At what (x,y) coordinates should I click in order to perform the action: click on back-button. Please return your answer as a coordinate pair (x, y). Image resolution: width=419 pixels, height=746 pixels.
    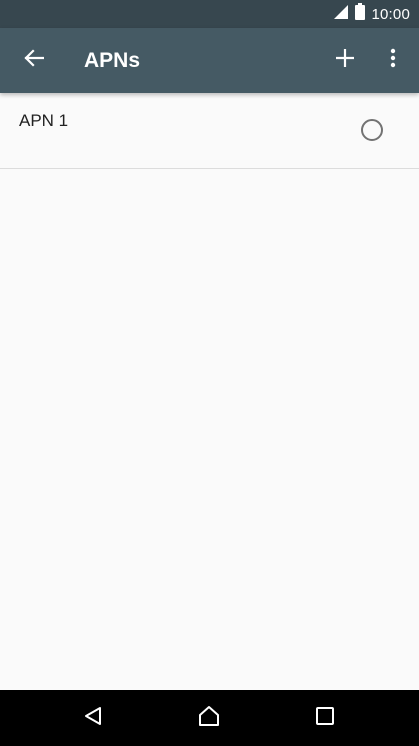
    Looking at the image, I should click on (34, 60).